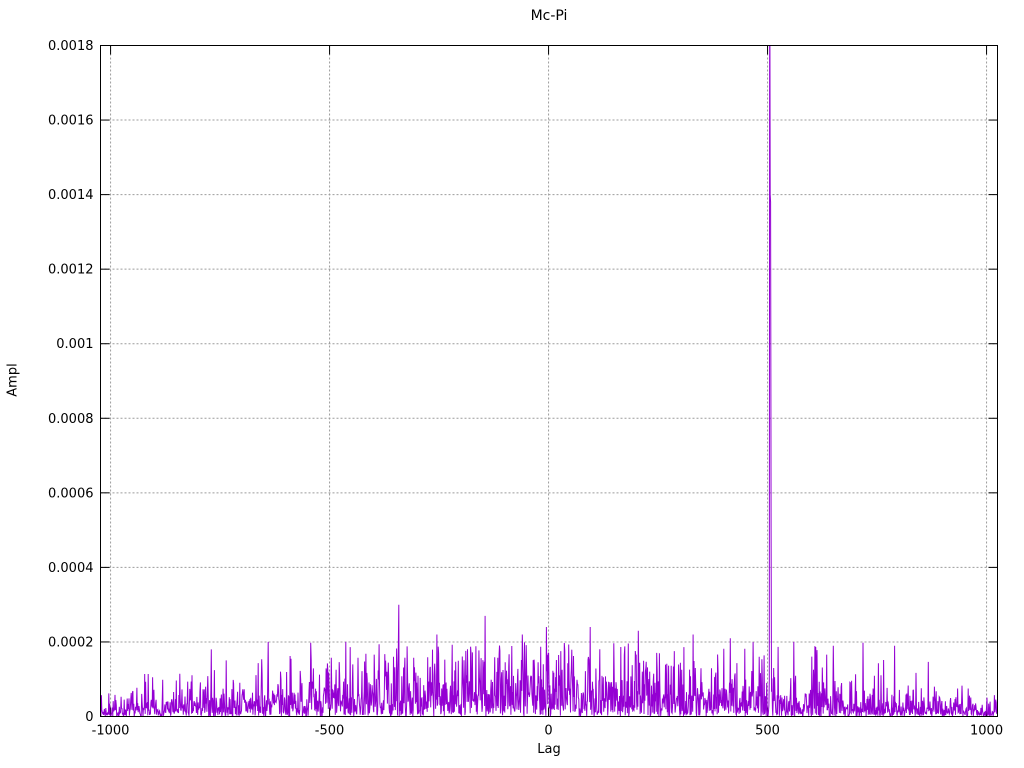 The image size is (1024, 768). Describe the element at coordinates (71, 121) in the screenshot. I see `y-tick-label: 0.0016` at that location.